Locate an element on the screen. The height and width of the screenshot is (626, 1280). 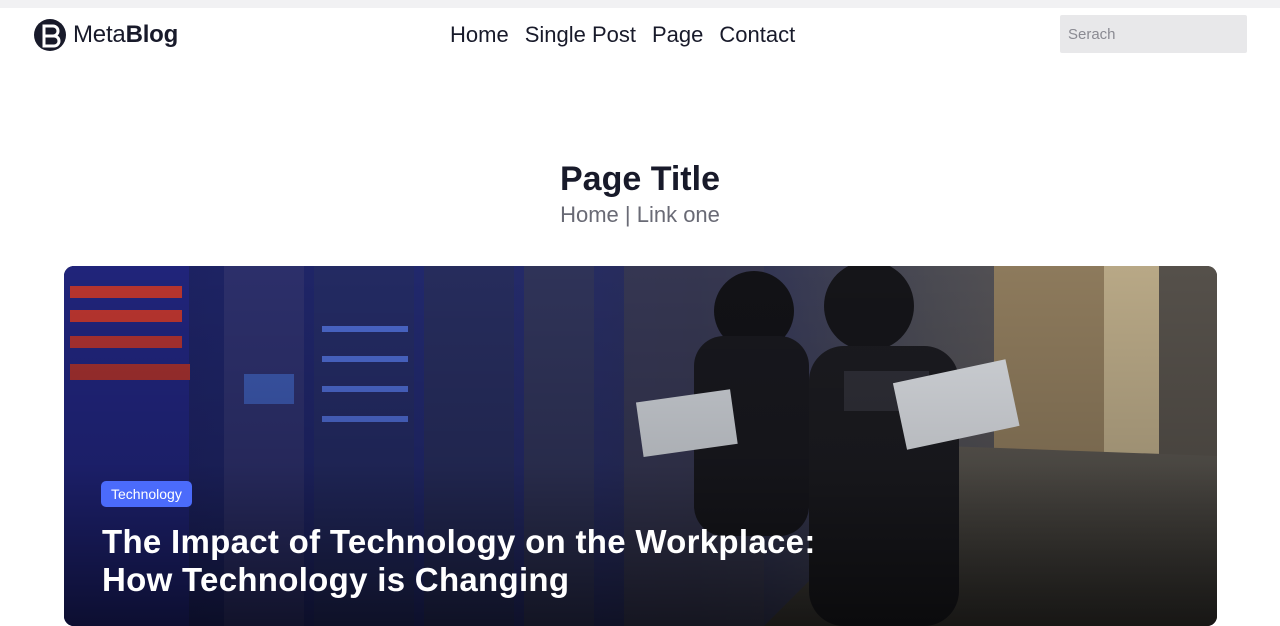
nav-single-post: Single Post is located at coordinates (580, 35).